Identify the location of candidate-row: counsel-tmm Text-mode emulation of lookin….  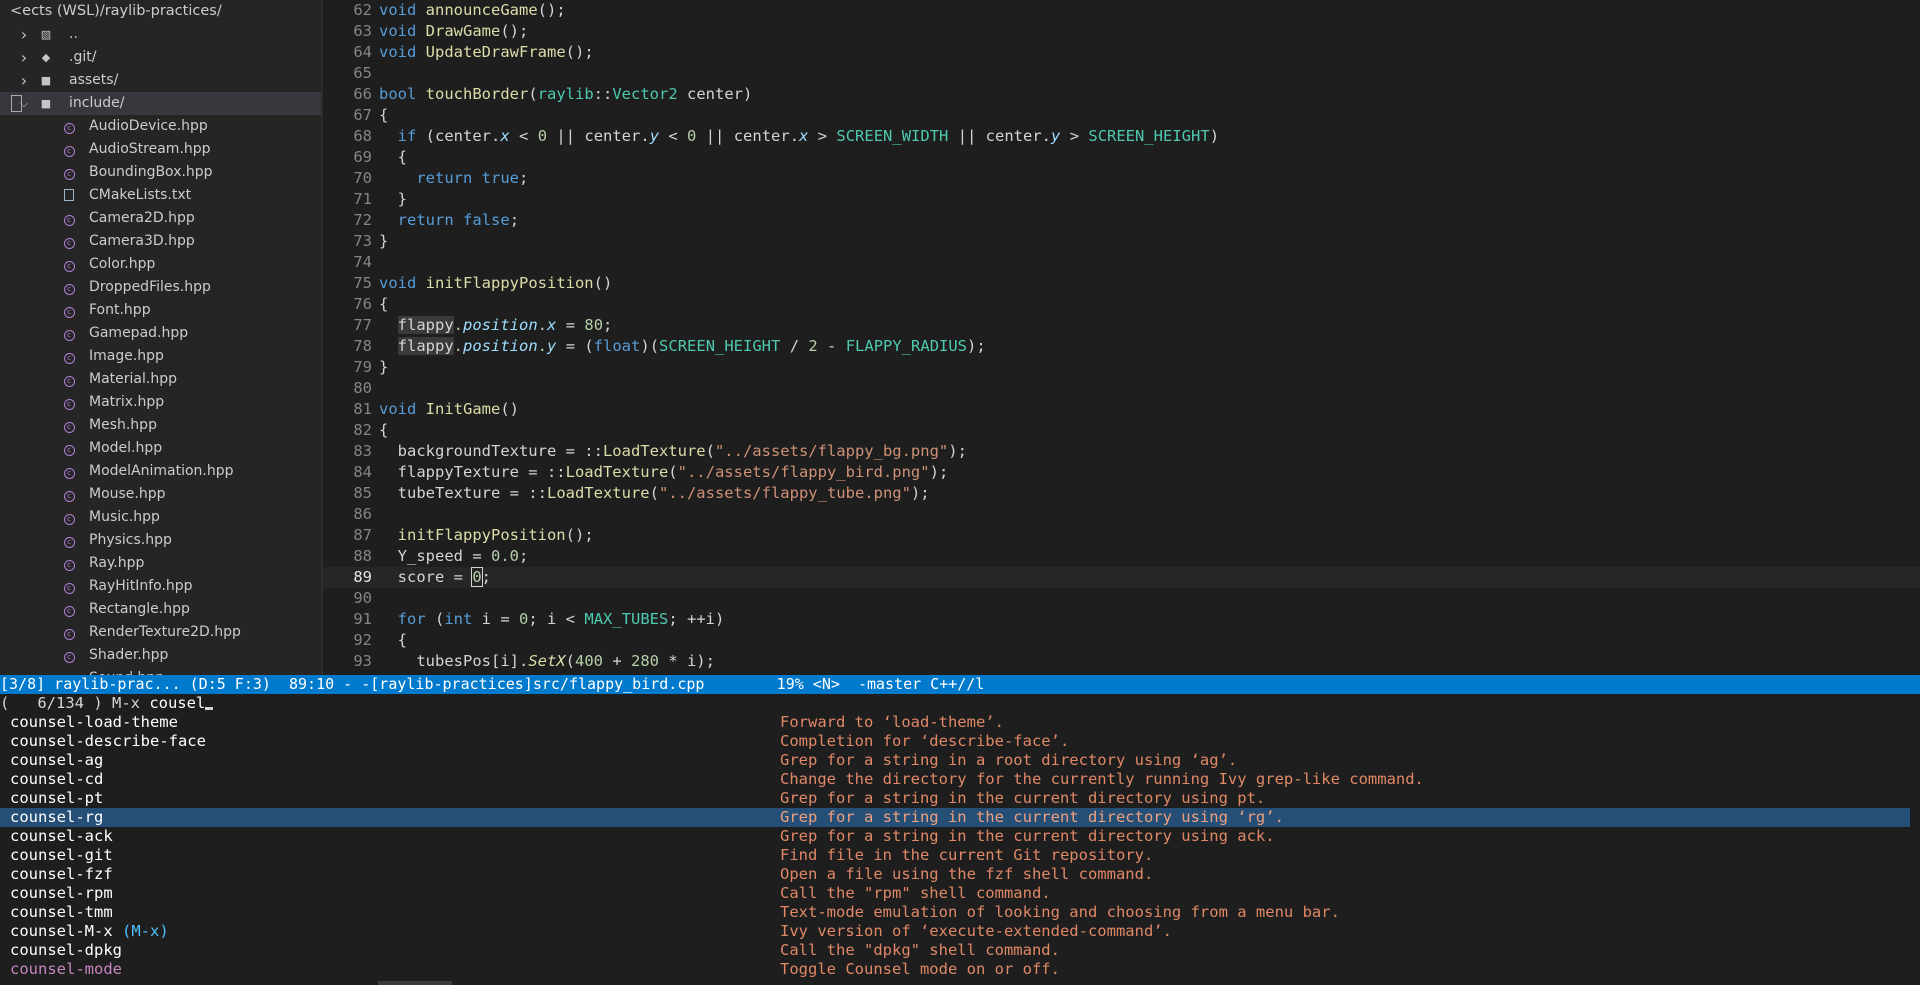
(960, 912).